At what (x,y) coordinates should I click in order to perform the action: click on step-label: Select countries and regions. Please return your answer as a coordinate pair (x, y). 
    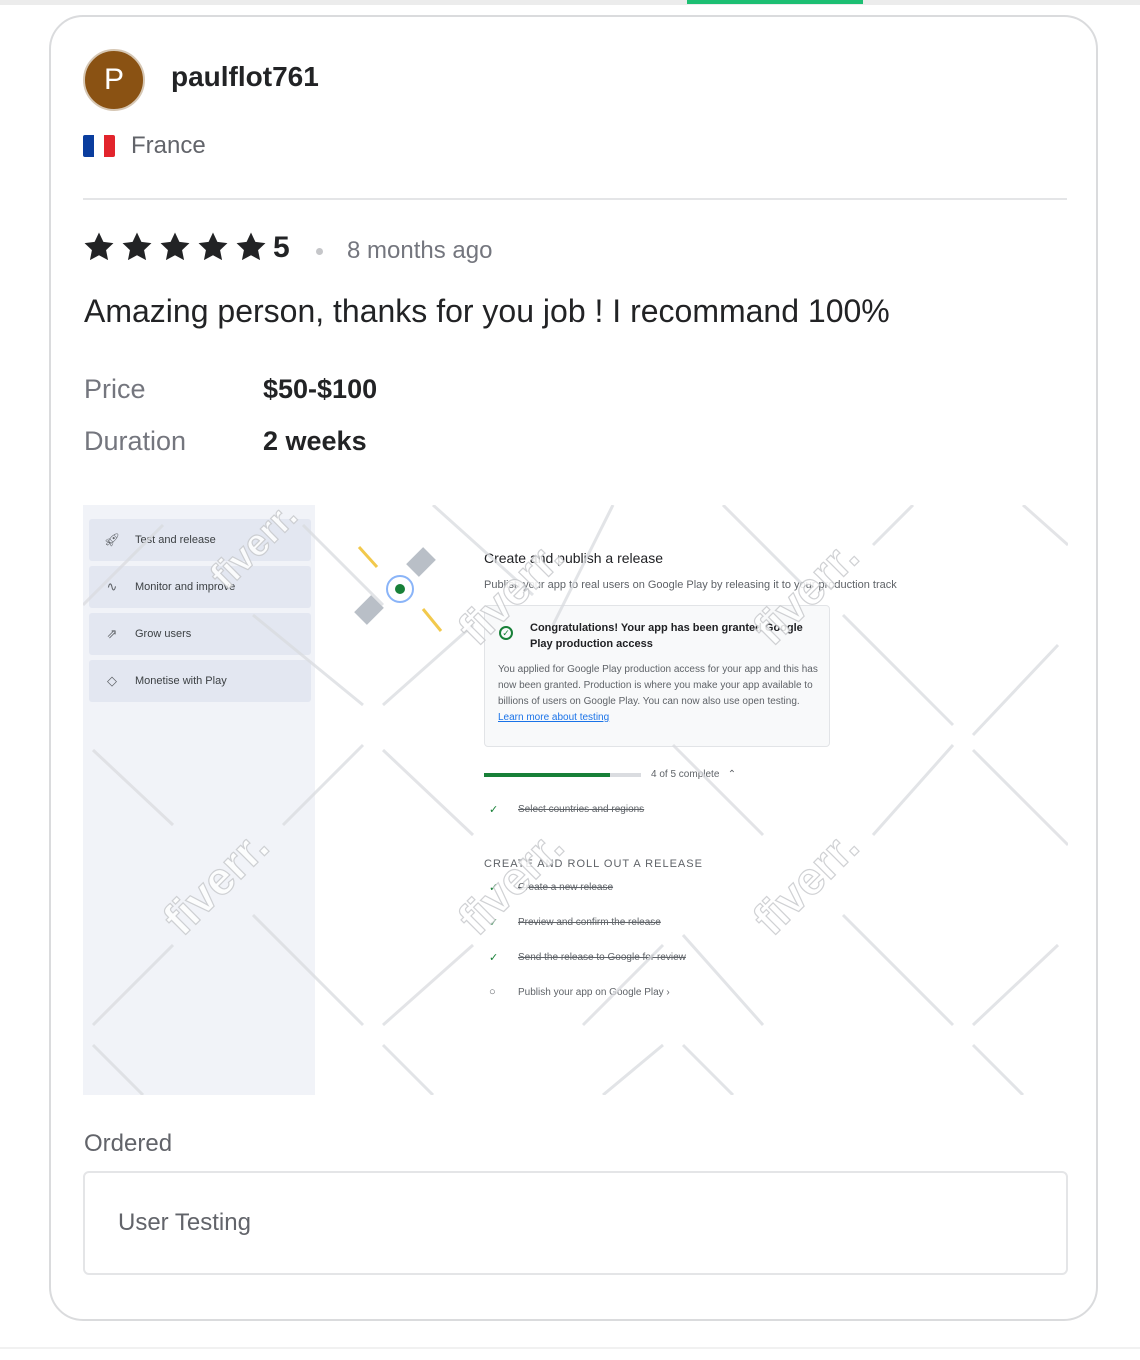
    Looking at the image, I should click on (581, 809).